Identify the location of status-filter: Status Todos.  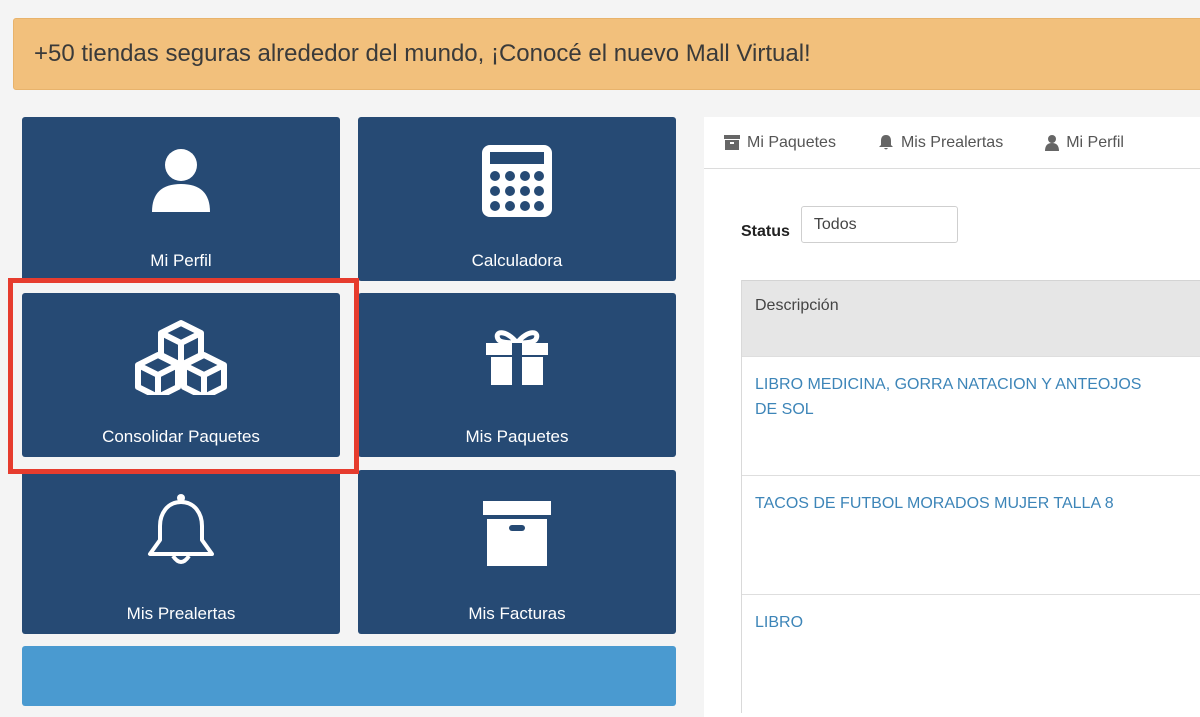
(849, 224).